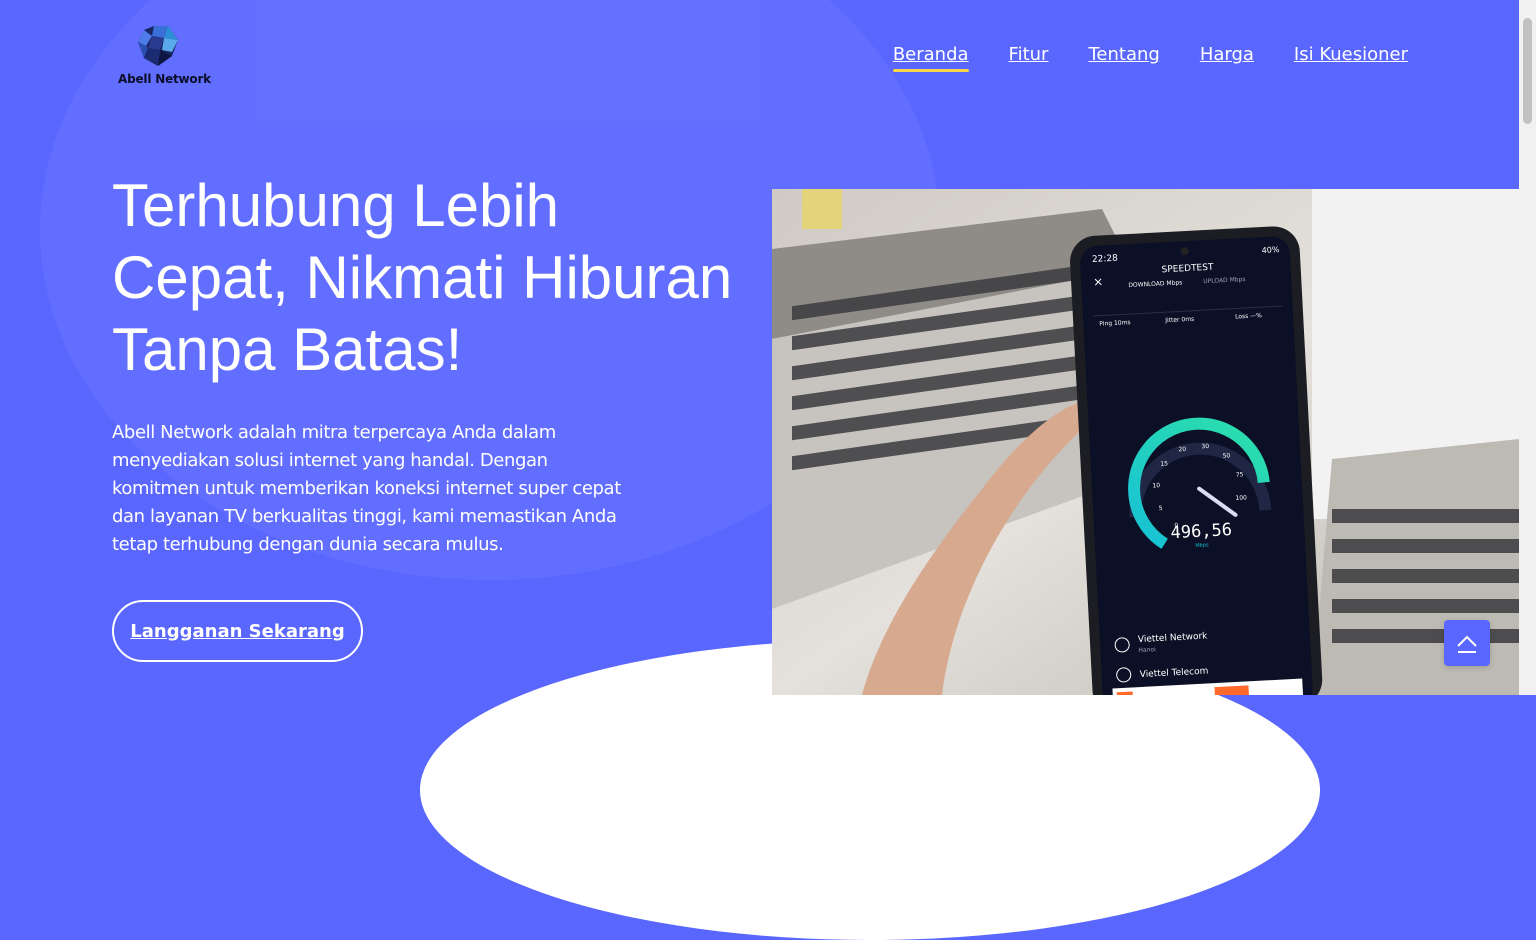 Image resolution: width=1536 pixels, height=940 pixels. Describe the element at coordinates (1182, 449) in the screenshot. I see `gauge-tick-label: 20` at that location.